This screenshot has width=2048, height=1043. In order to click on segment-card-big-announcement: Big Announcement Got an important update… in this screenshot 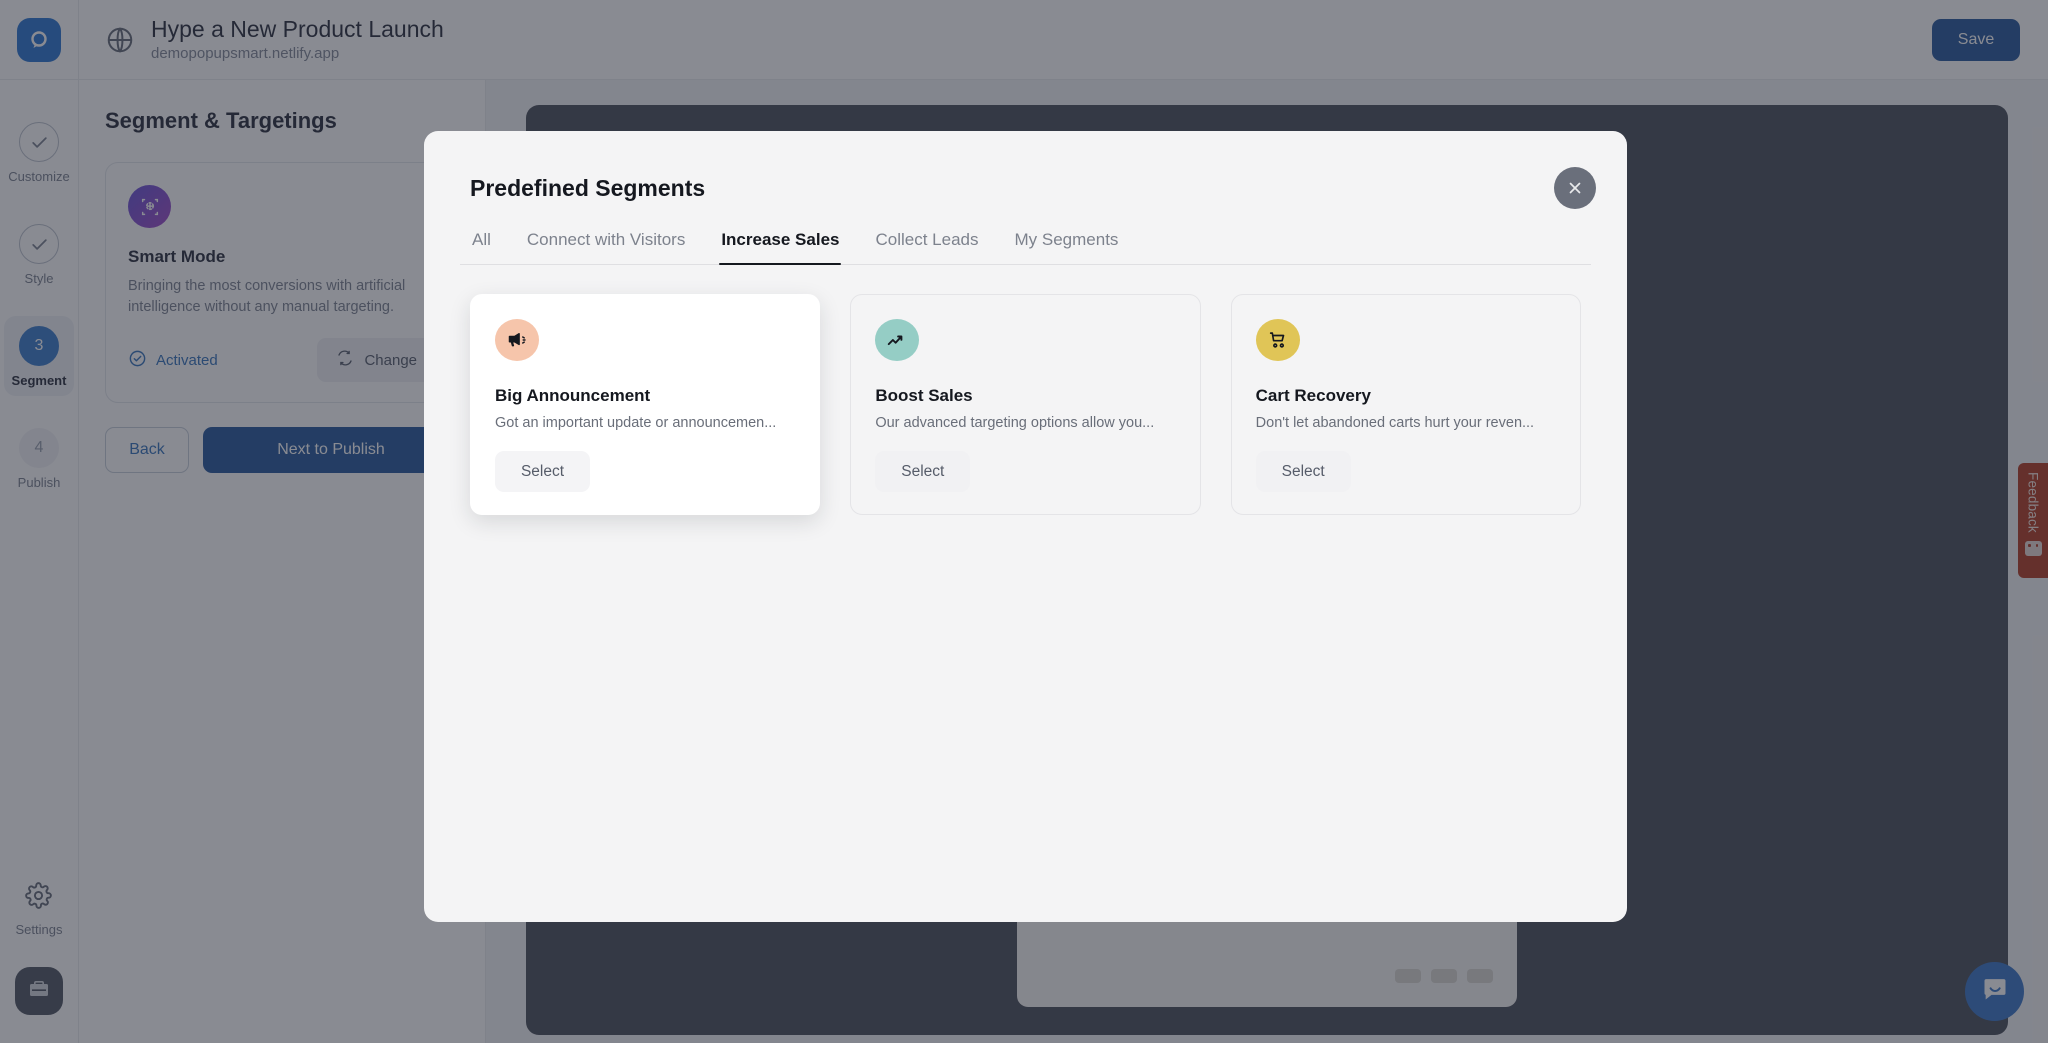, I will do `click(645, 404)`.